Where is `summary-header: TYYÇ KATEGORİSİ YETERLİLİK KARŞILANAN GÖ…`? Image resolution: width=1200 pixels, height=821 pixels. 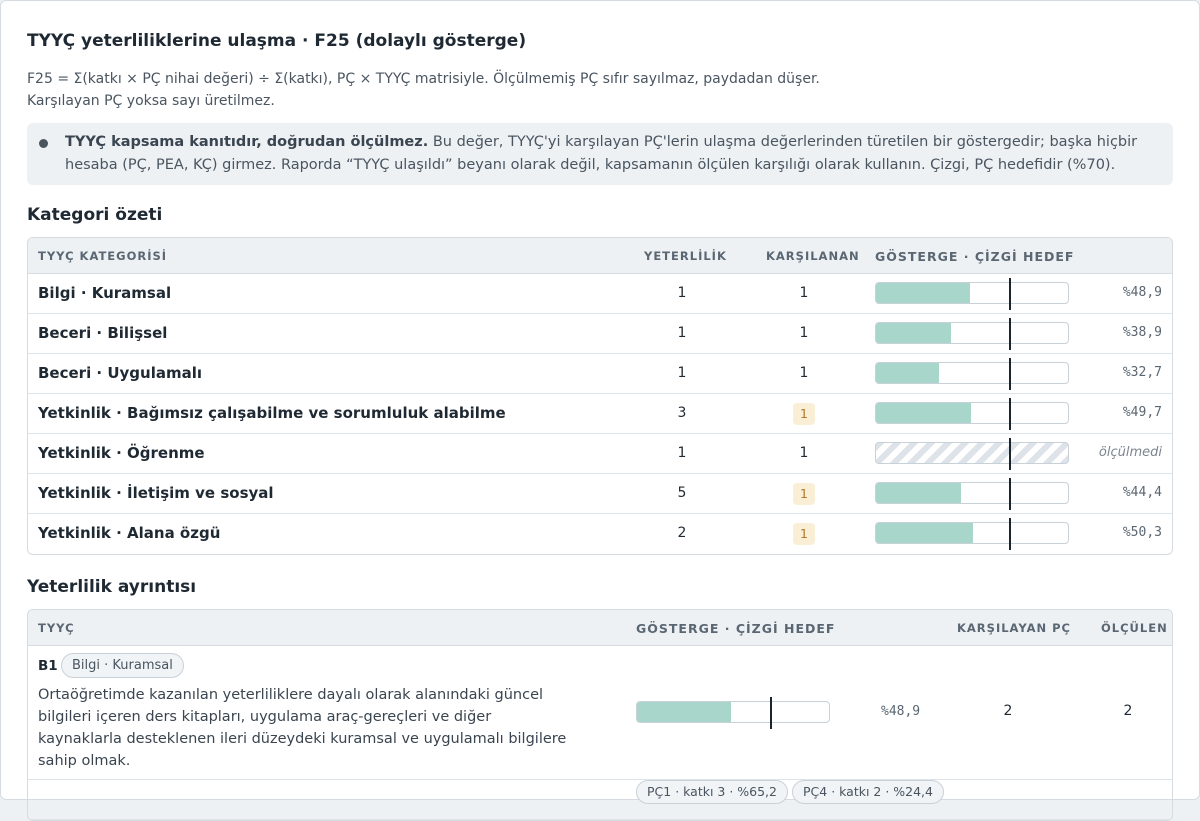 summary-header: TYYÇ KATEGORİSİ YETERLİLİK KARŞILANAN GÖ… is located at coordinates (600, 256).